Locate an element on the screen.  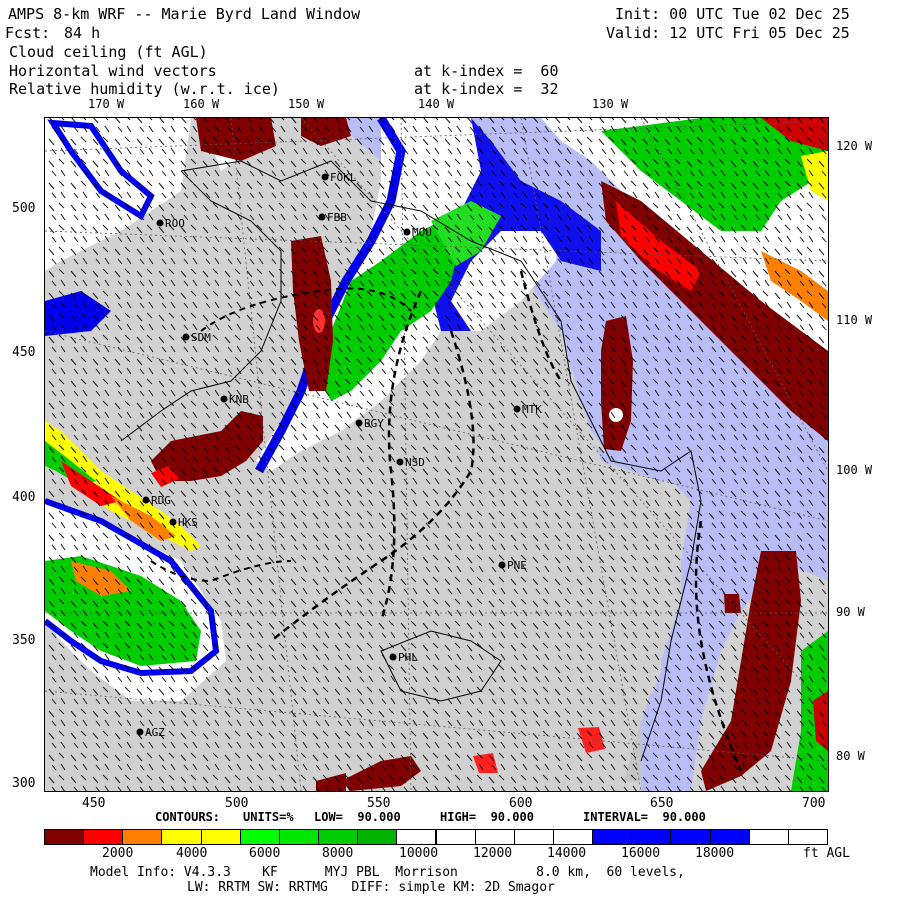
field-wind-vectors: Horizontal wind vectors is located at coordinates (113, 71).